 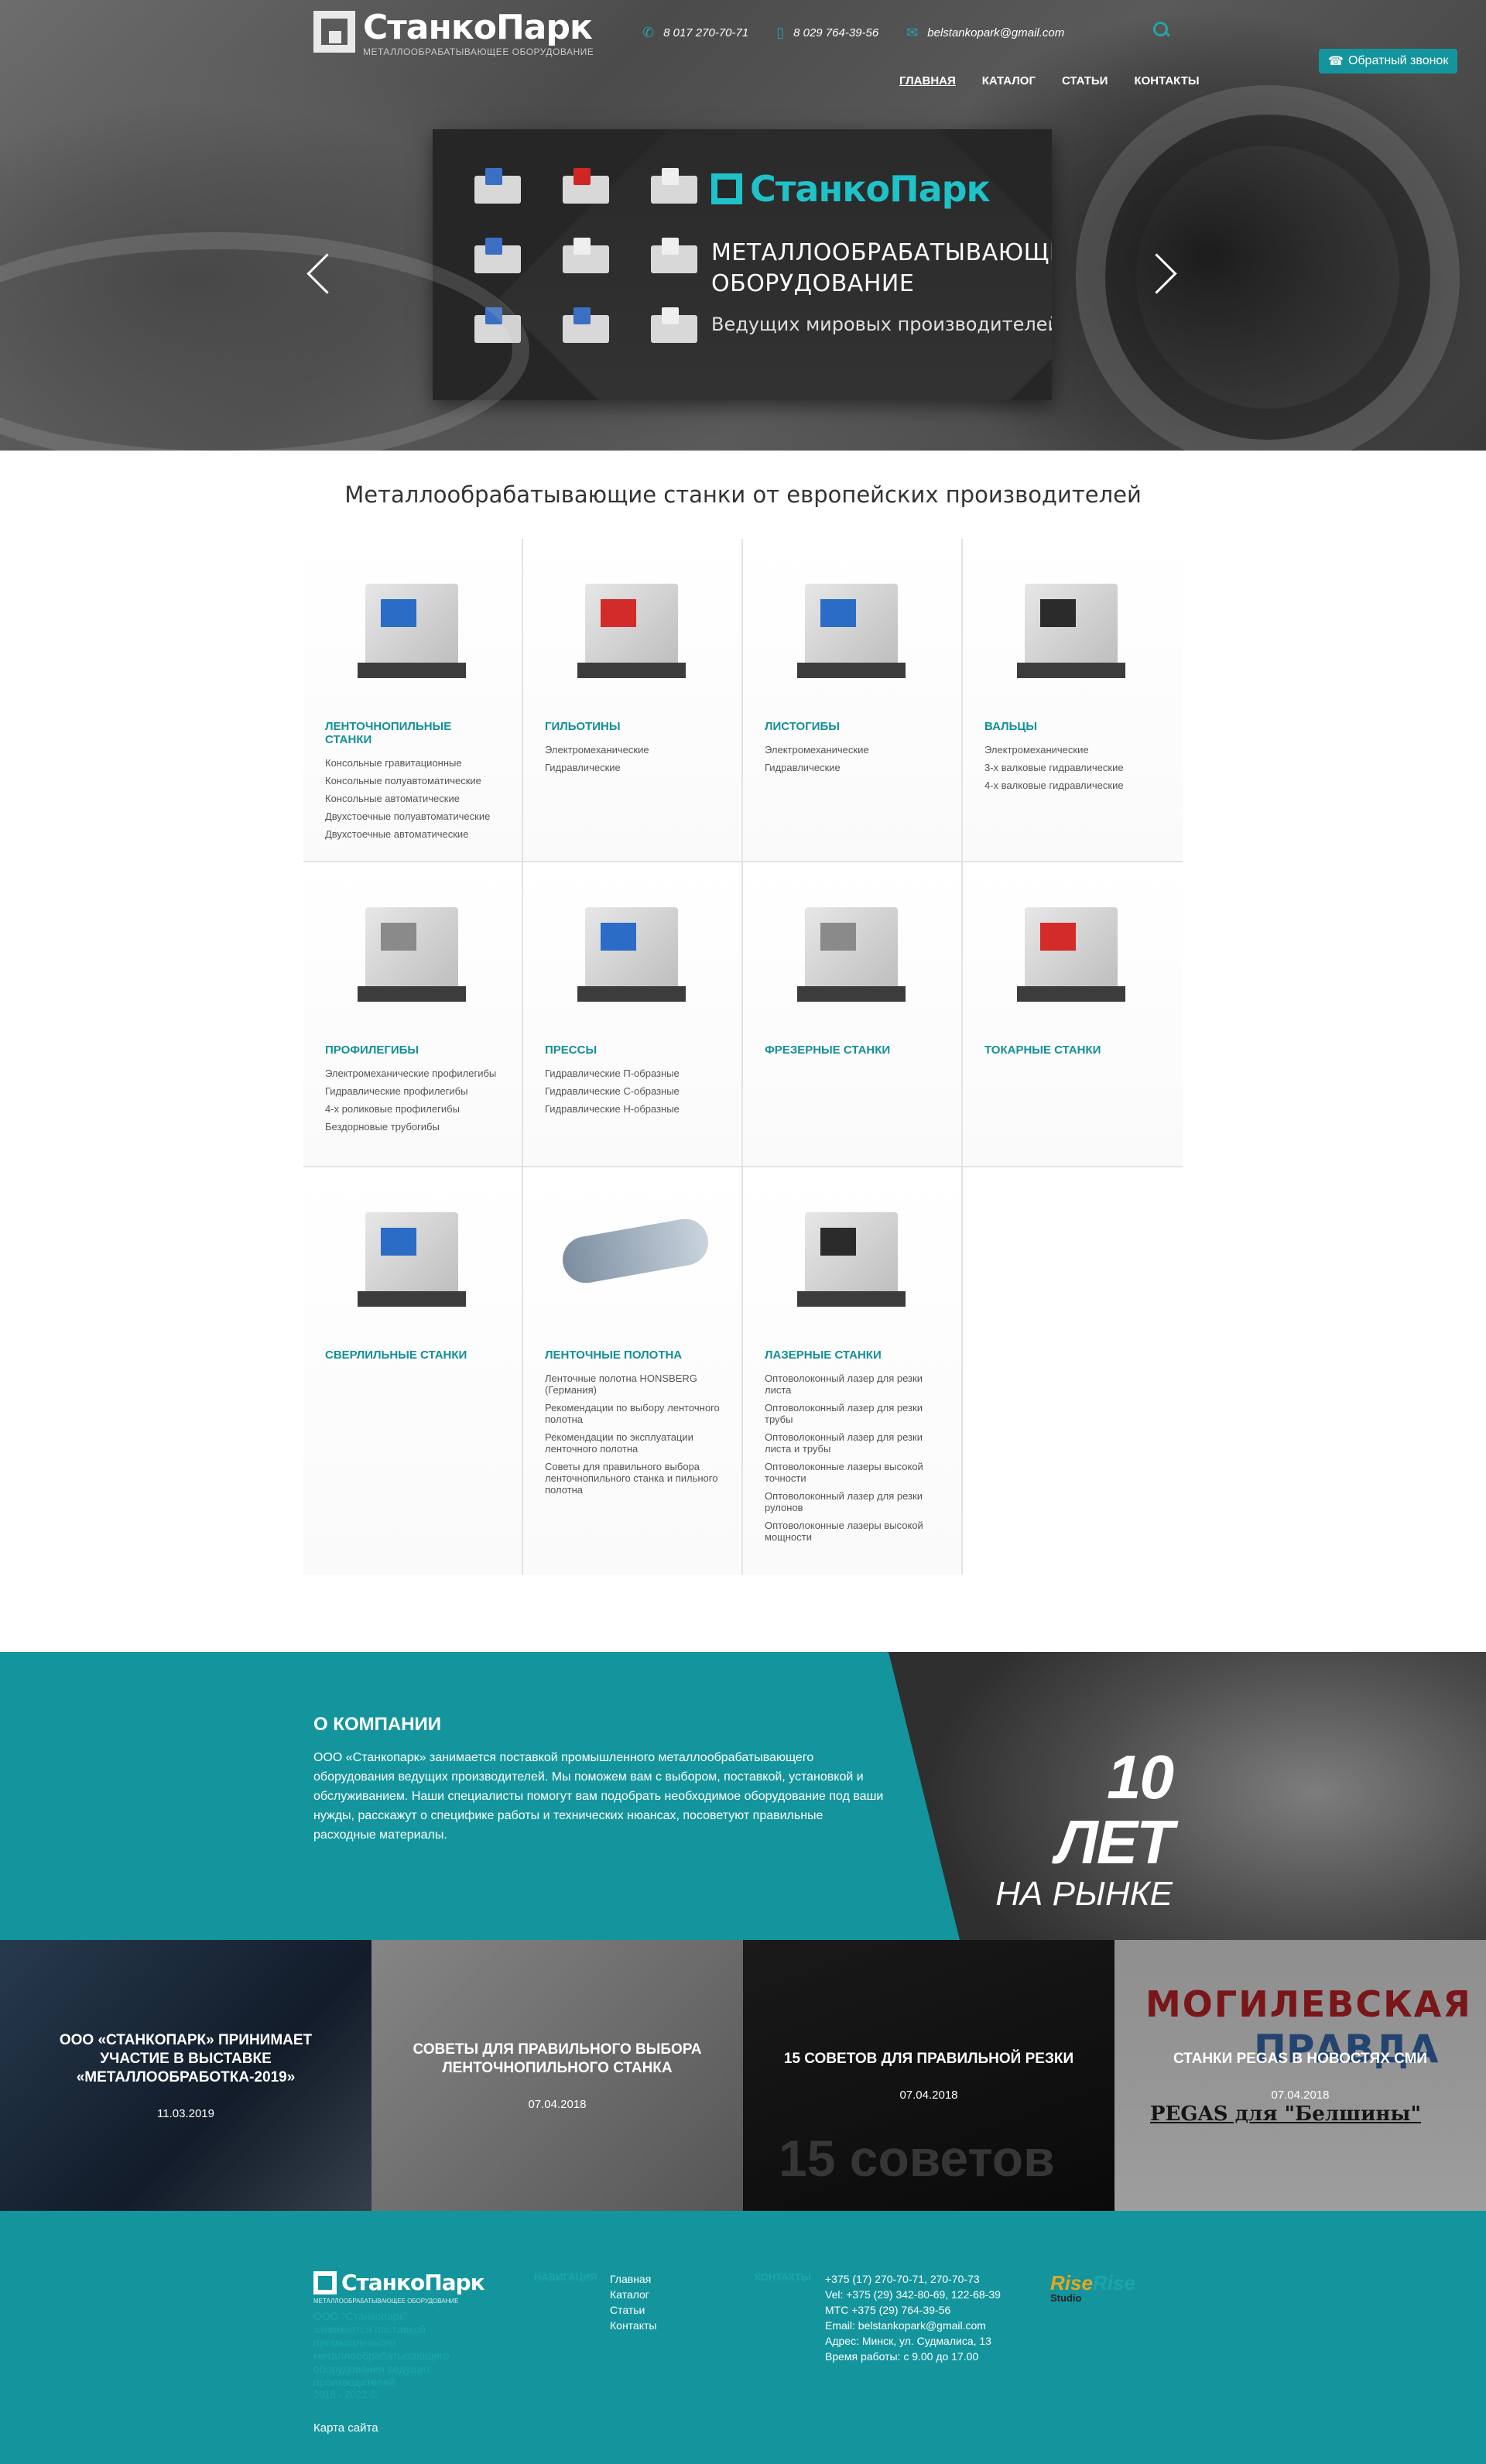 I want to click on search-icon, so click(x=1161, y=30).